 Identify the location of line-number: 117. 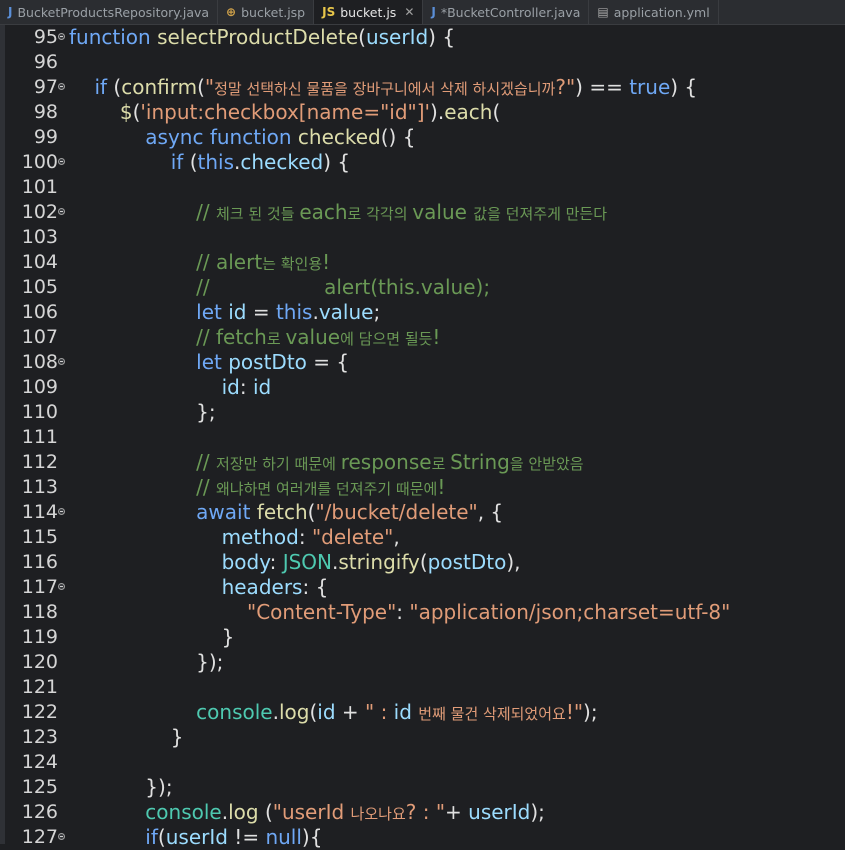
(39, 587).